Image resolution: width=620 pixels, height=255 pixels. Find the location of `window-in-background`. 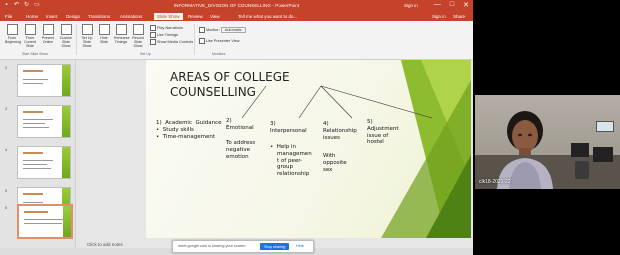

window-in-background is located at coordinates (605, 126).